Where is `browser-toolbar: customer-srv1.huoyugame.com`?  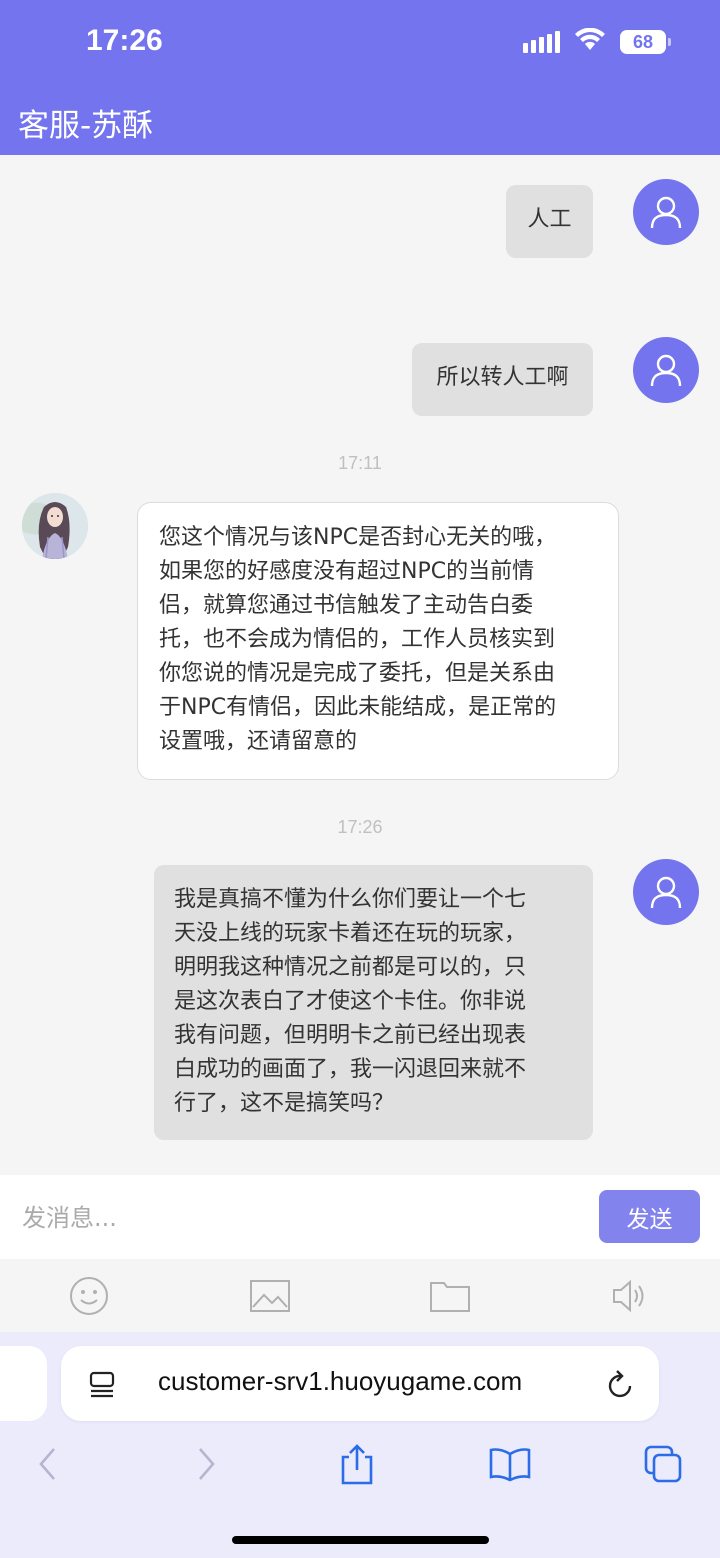 browser-toolbar: customer-srv1.huoyugame.com is located at coordinates (360, 1445).